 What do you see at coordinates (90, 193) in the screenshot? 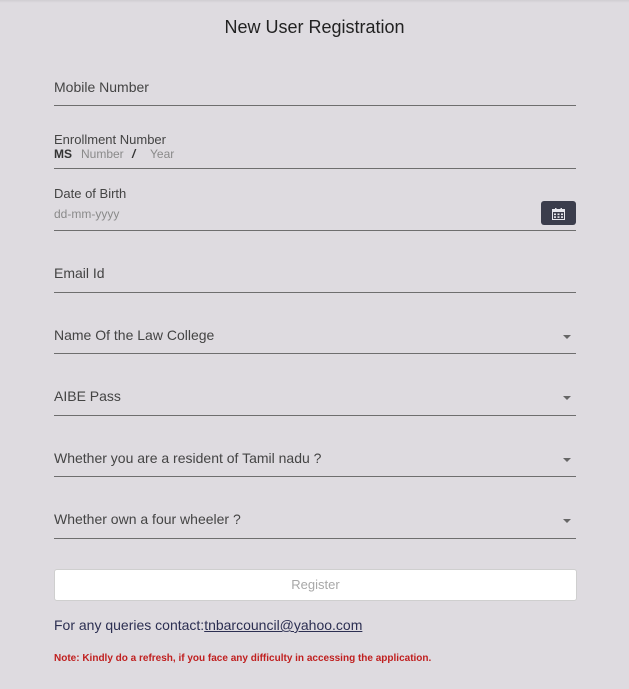
I see `date-of-birth-label: Date of Birth` at bounding box center [90, 193].